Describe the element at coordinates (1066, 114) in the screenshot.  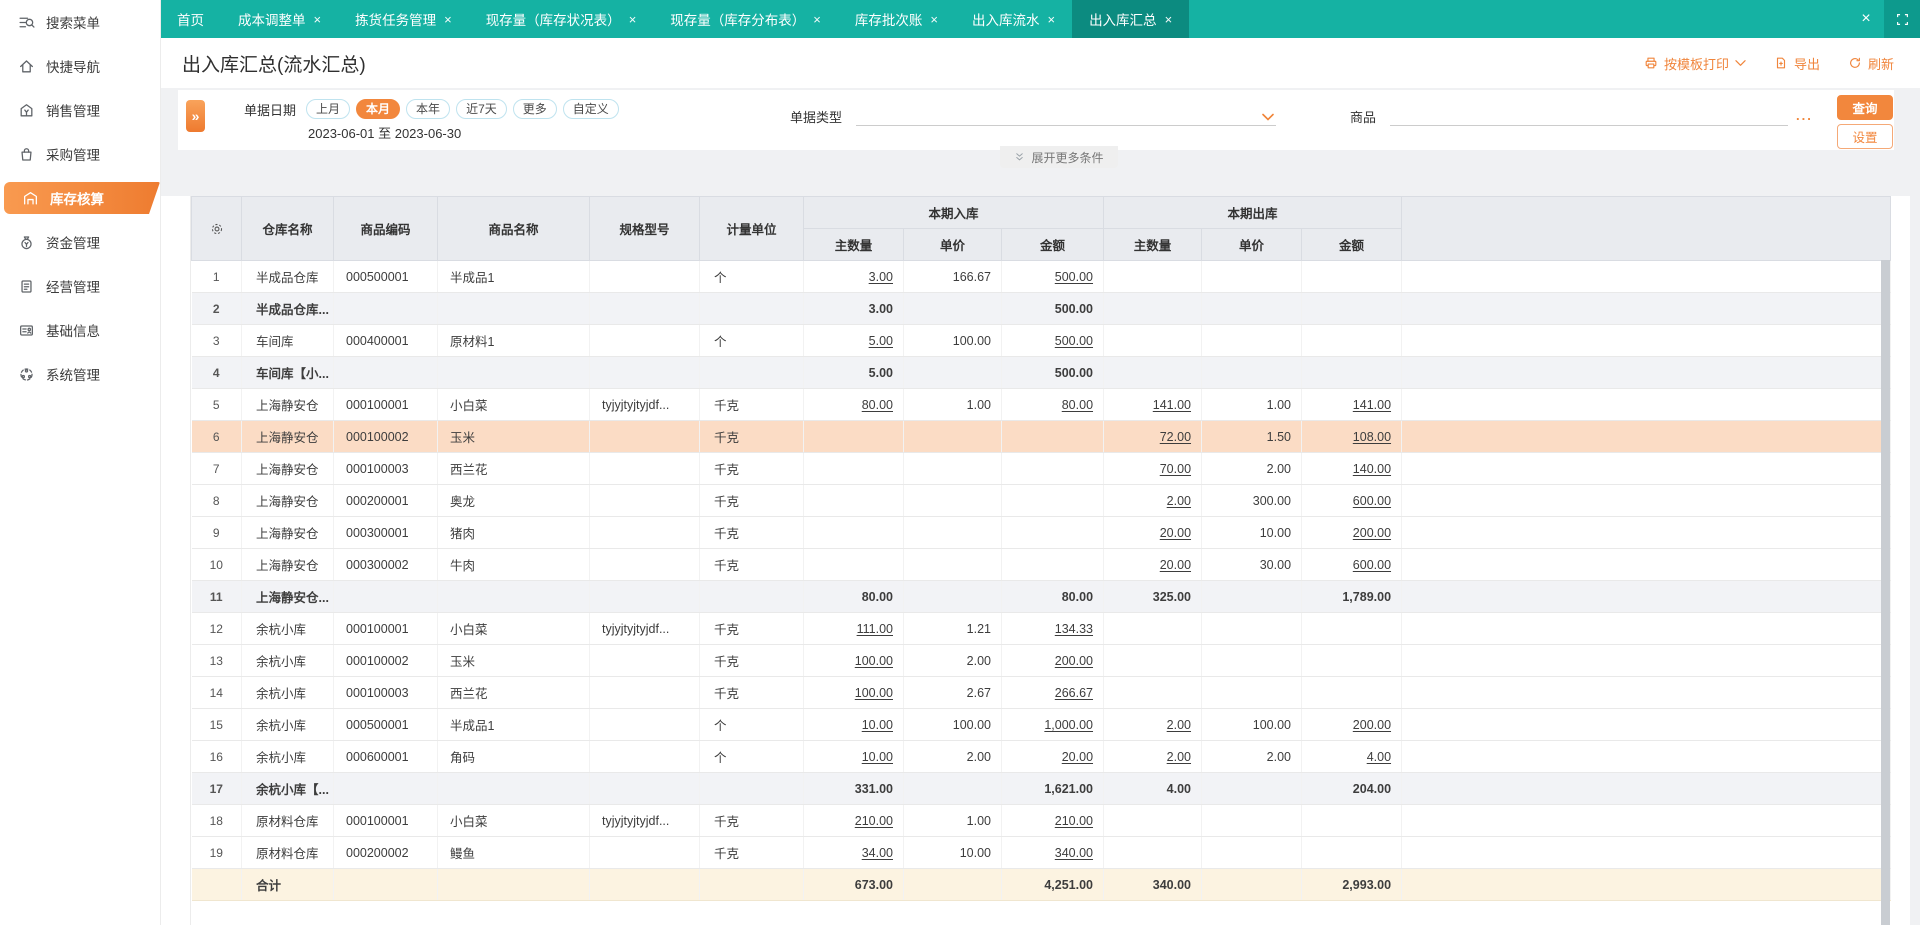
I see `doc-type-input` at that location.